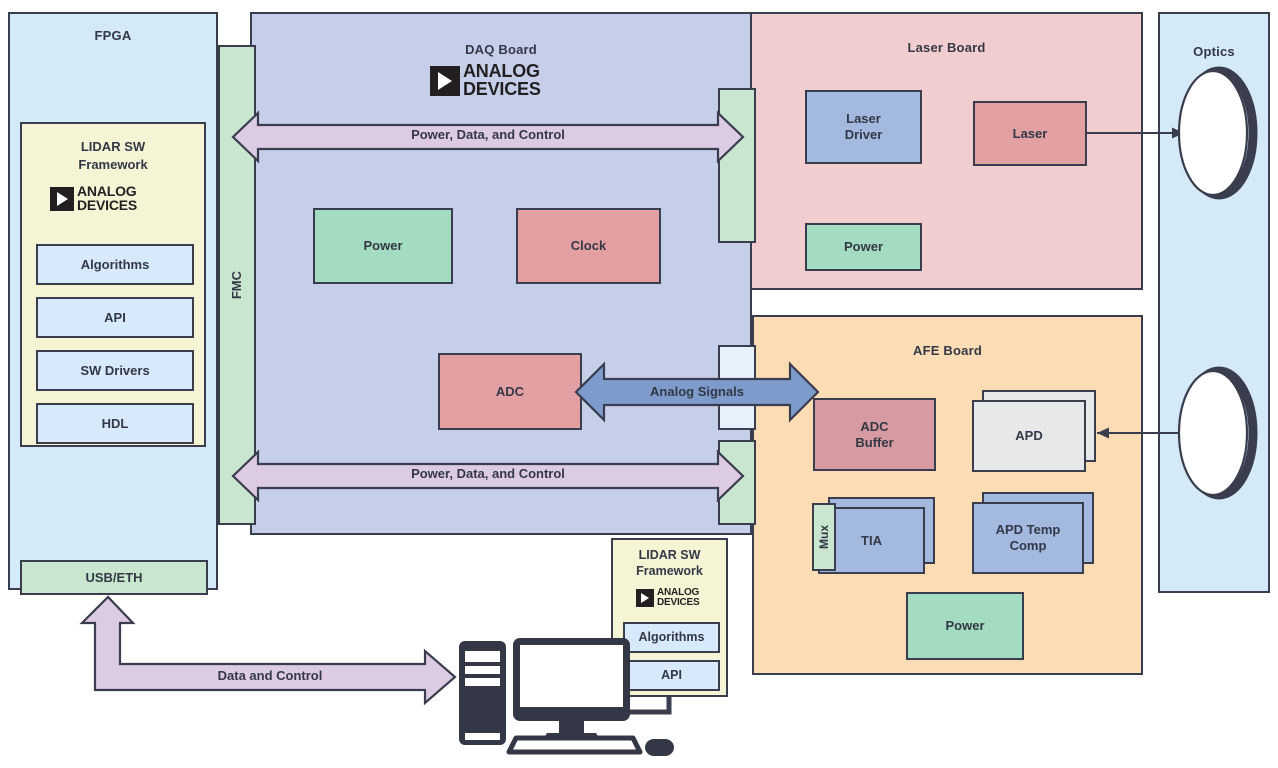 The width and height of the screenshot is (1278, 768). What do you see at coordinates (737, 165) in the screenshot?
I see `daq-laser-connector-tab` at bounding box center [737, 165].